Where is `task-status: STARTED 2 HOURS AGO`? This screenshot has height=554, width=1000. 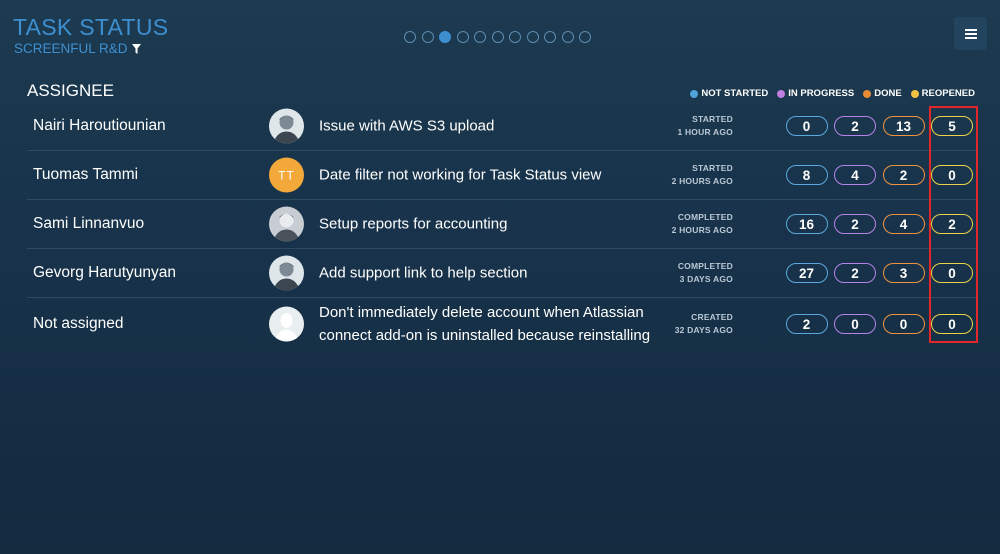
task-status: STARTED 2 HOURS AGO is located at coordinates (702, 175).